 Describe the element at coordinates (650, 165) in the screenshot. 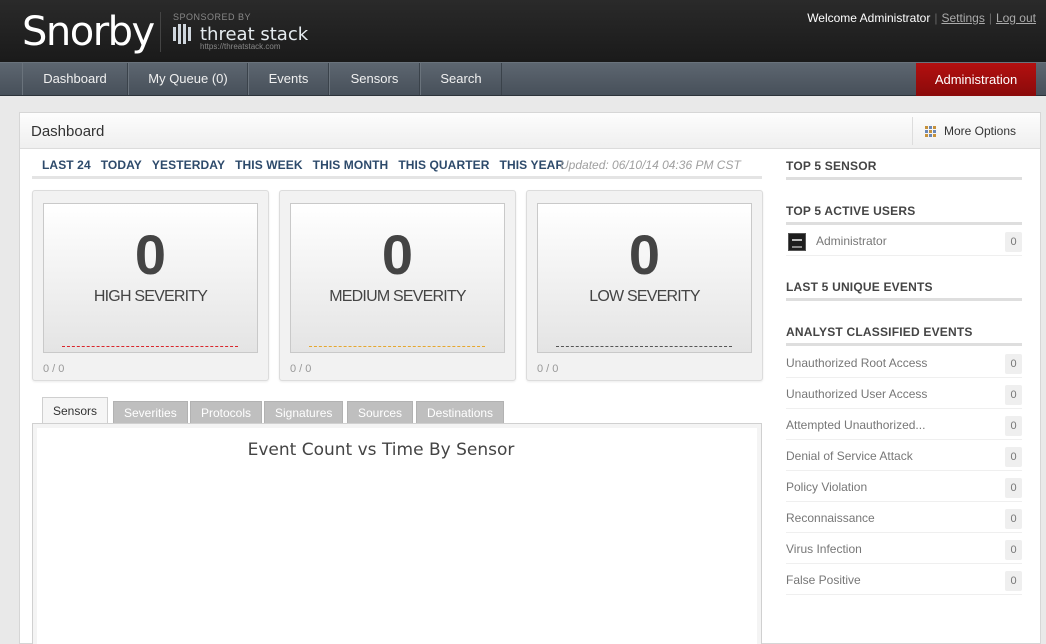

I see `updated-timestamp: Updated: 06/10/14 04:36 PM CST` at that location.